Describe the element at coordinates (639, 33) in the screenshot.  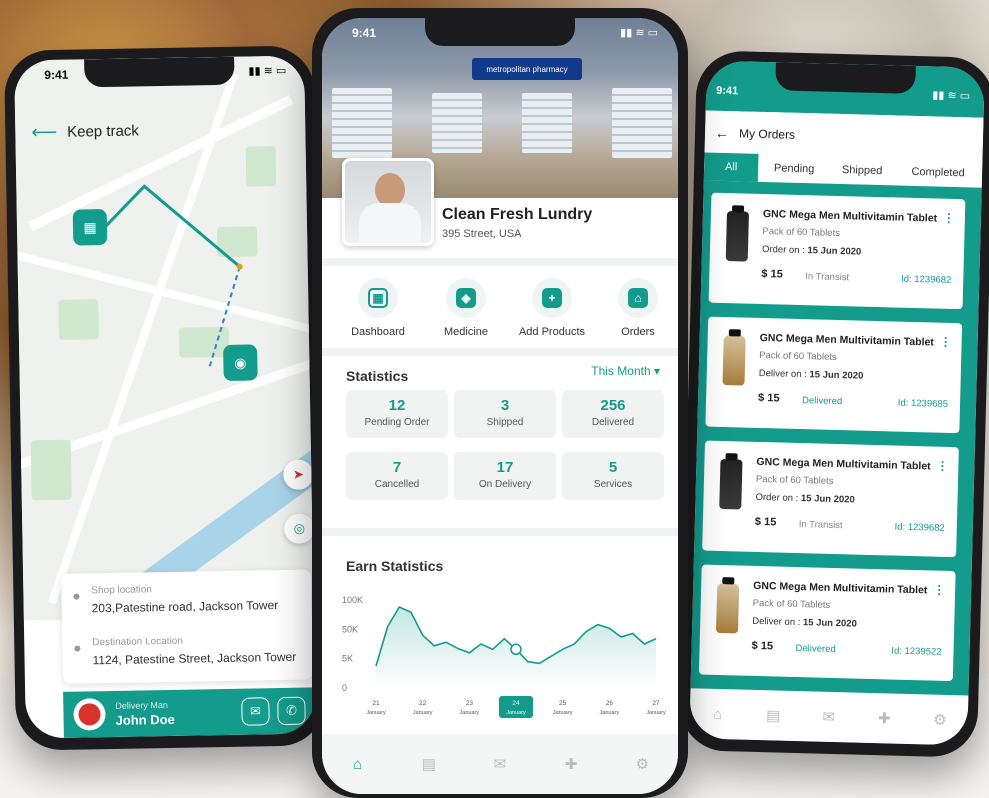
I see `status-icons: ▮▮ ≋ ▭` at that location.